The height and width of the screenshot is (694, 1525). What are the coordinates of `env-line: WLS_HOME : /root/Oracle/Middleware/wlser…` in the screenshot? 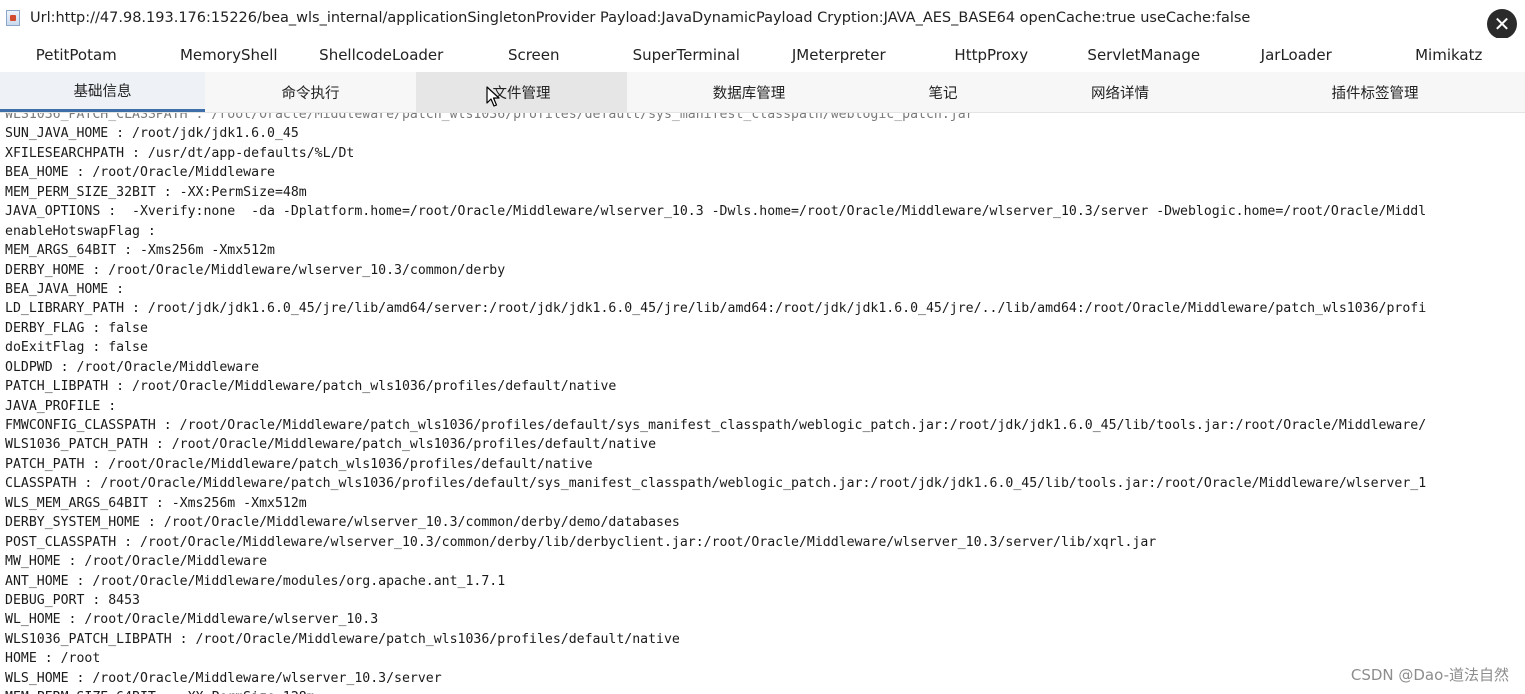 It's located at (715, 678).